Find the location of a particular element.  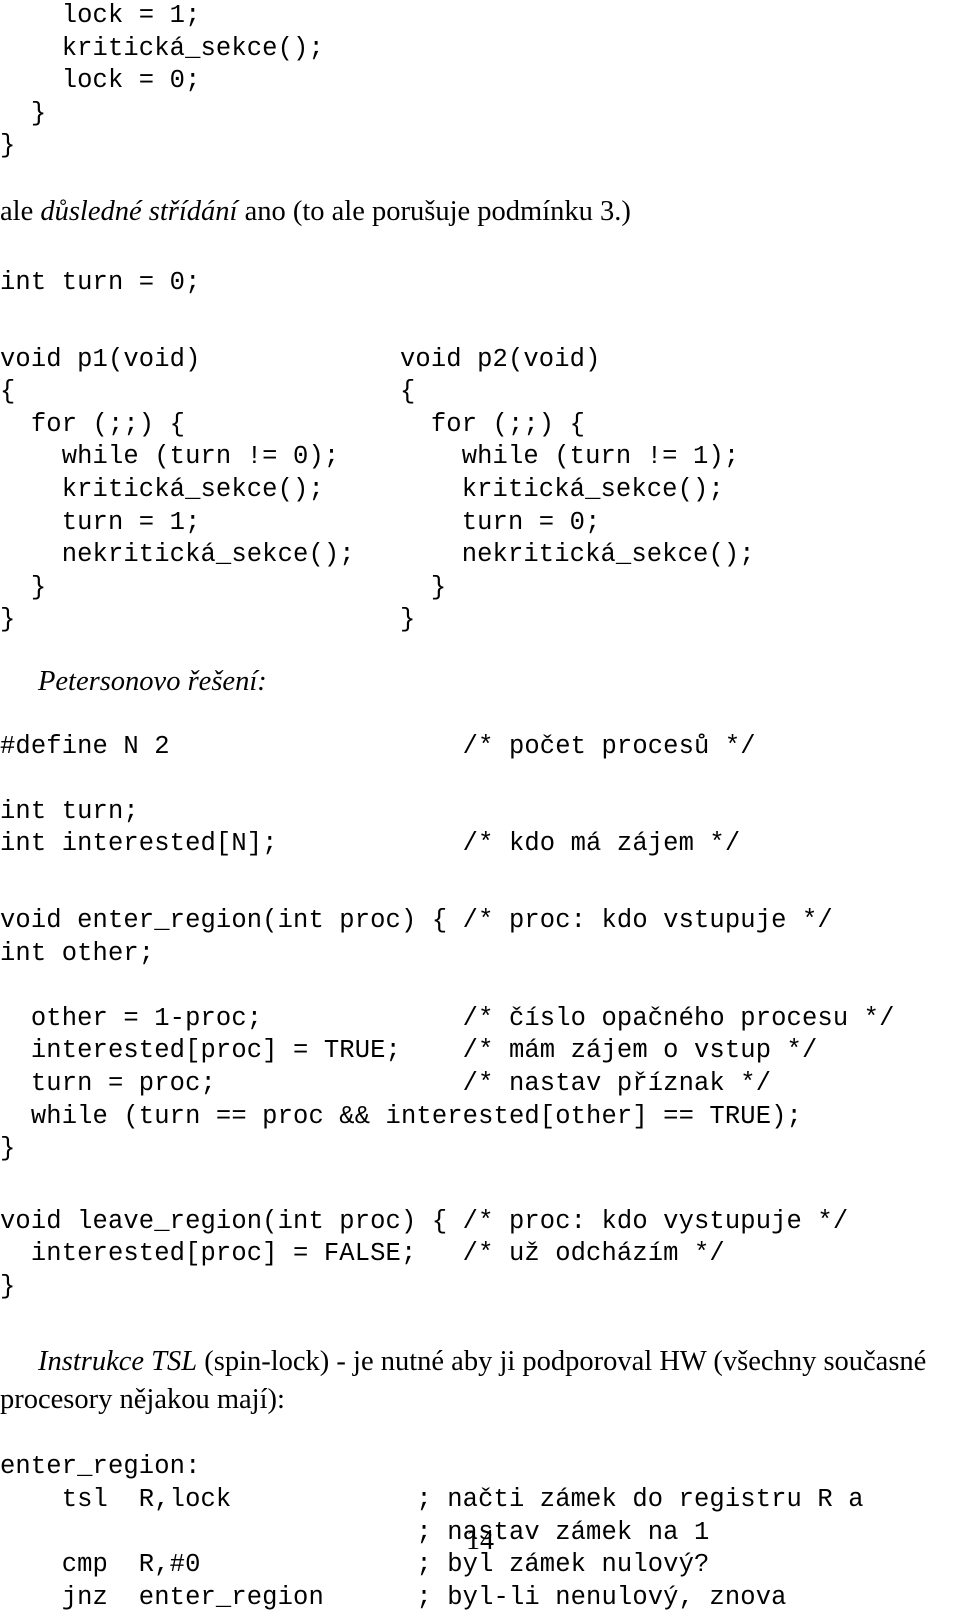

paragraph-lead: ale is located at coordinates (20, 211).